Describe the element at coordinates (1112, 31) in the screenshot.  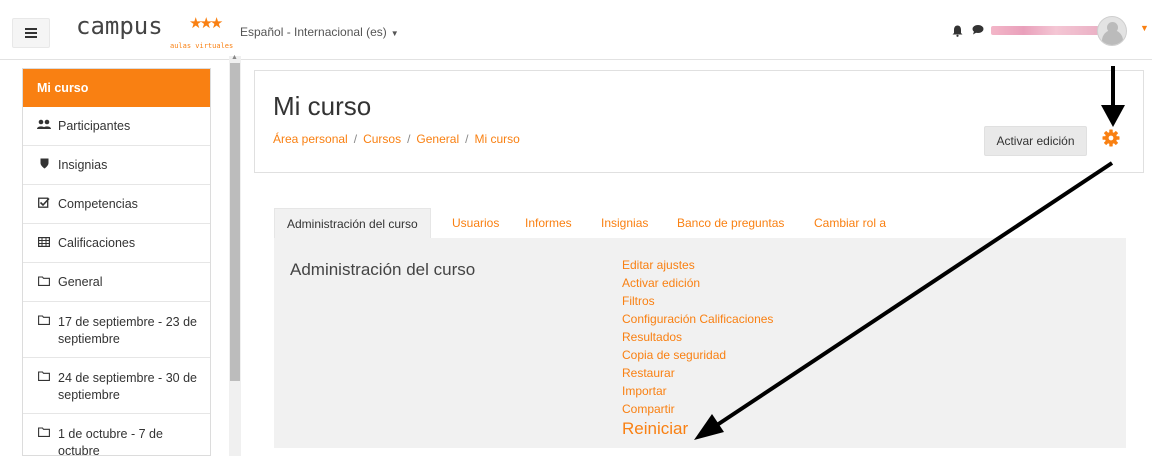
I see `avatar` at that location.